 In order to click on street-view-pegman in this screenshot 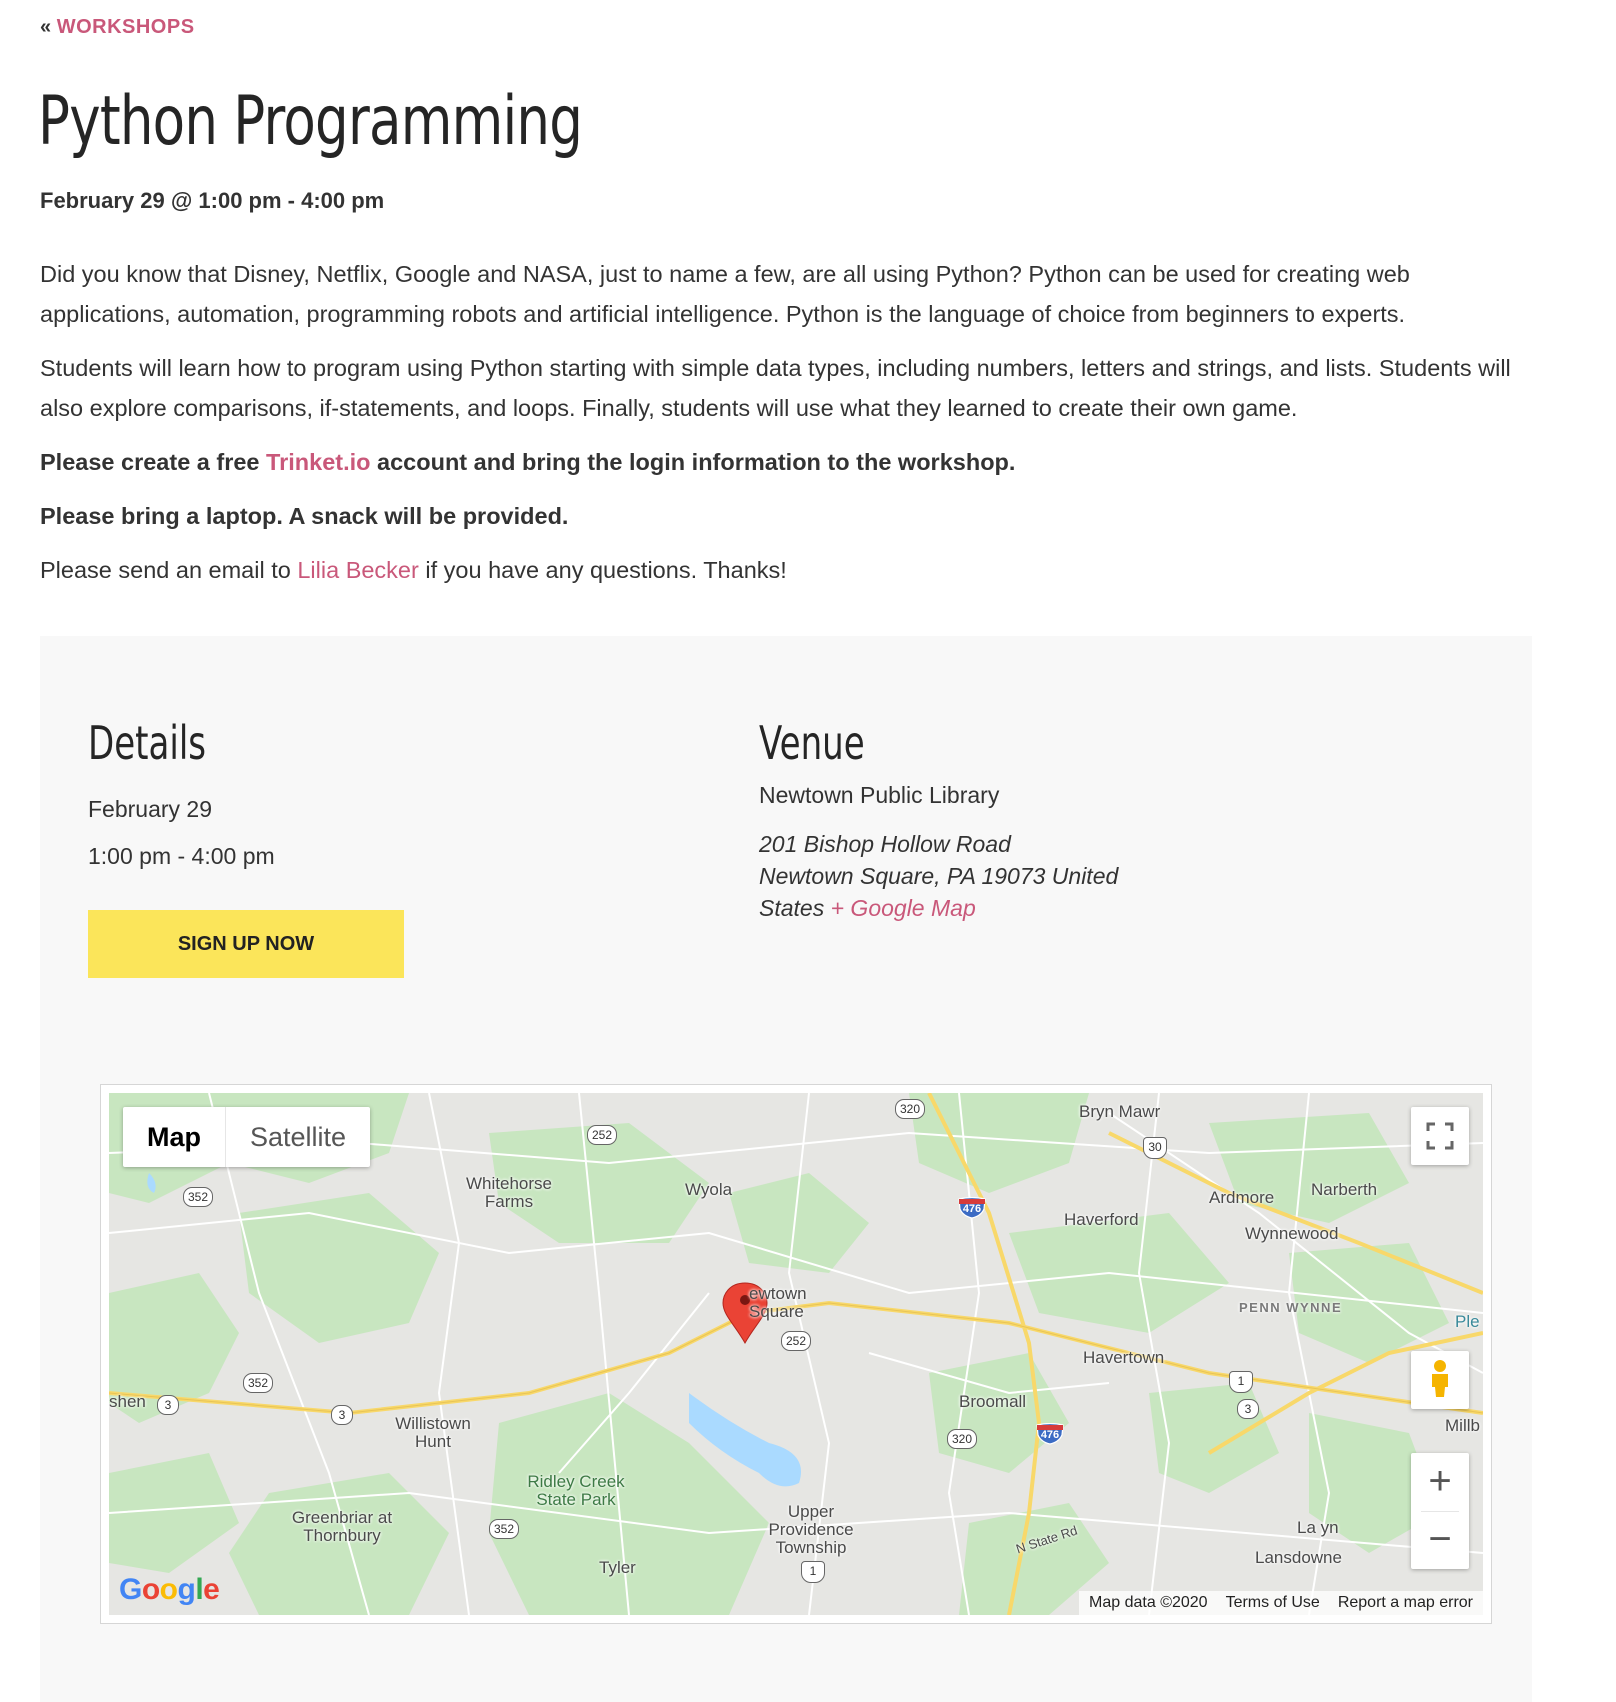, I will do `click(1440, 1380)`.